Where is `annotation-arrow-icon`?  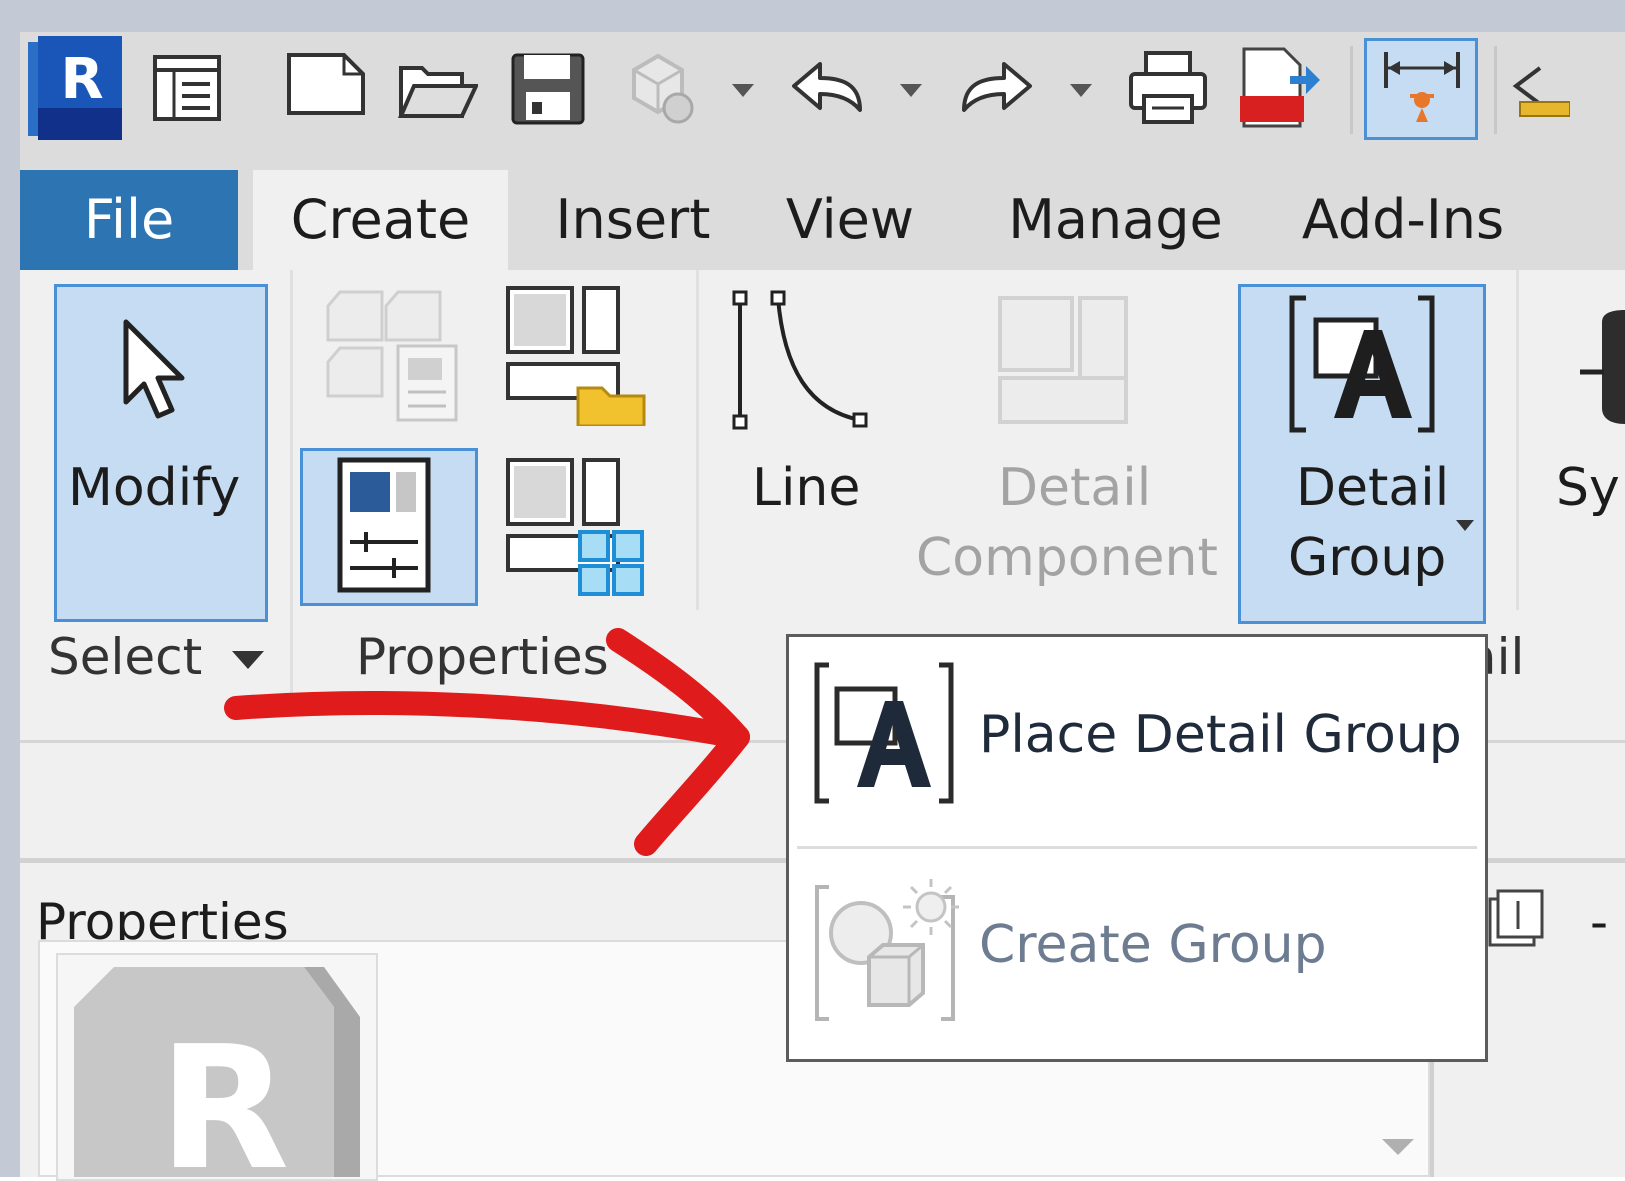 annotation-arrow-icon is located at coordinates (487, 742).